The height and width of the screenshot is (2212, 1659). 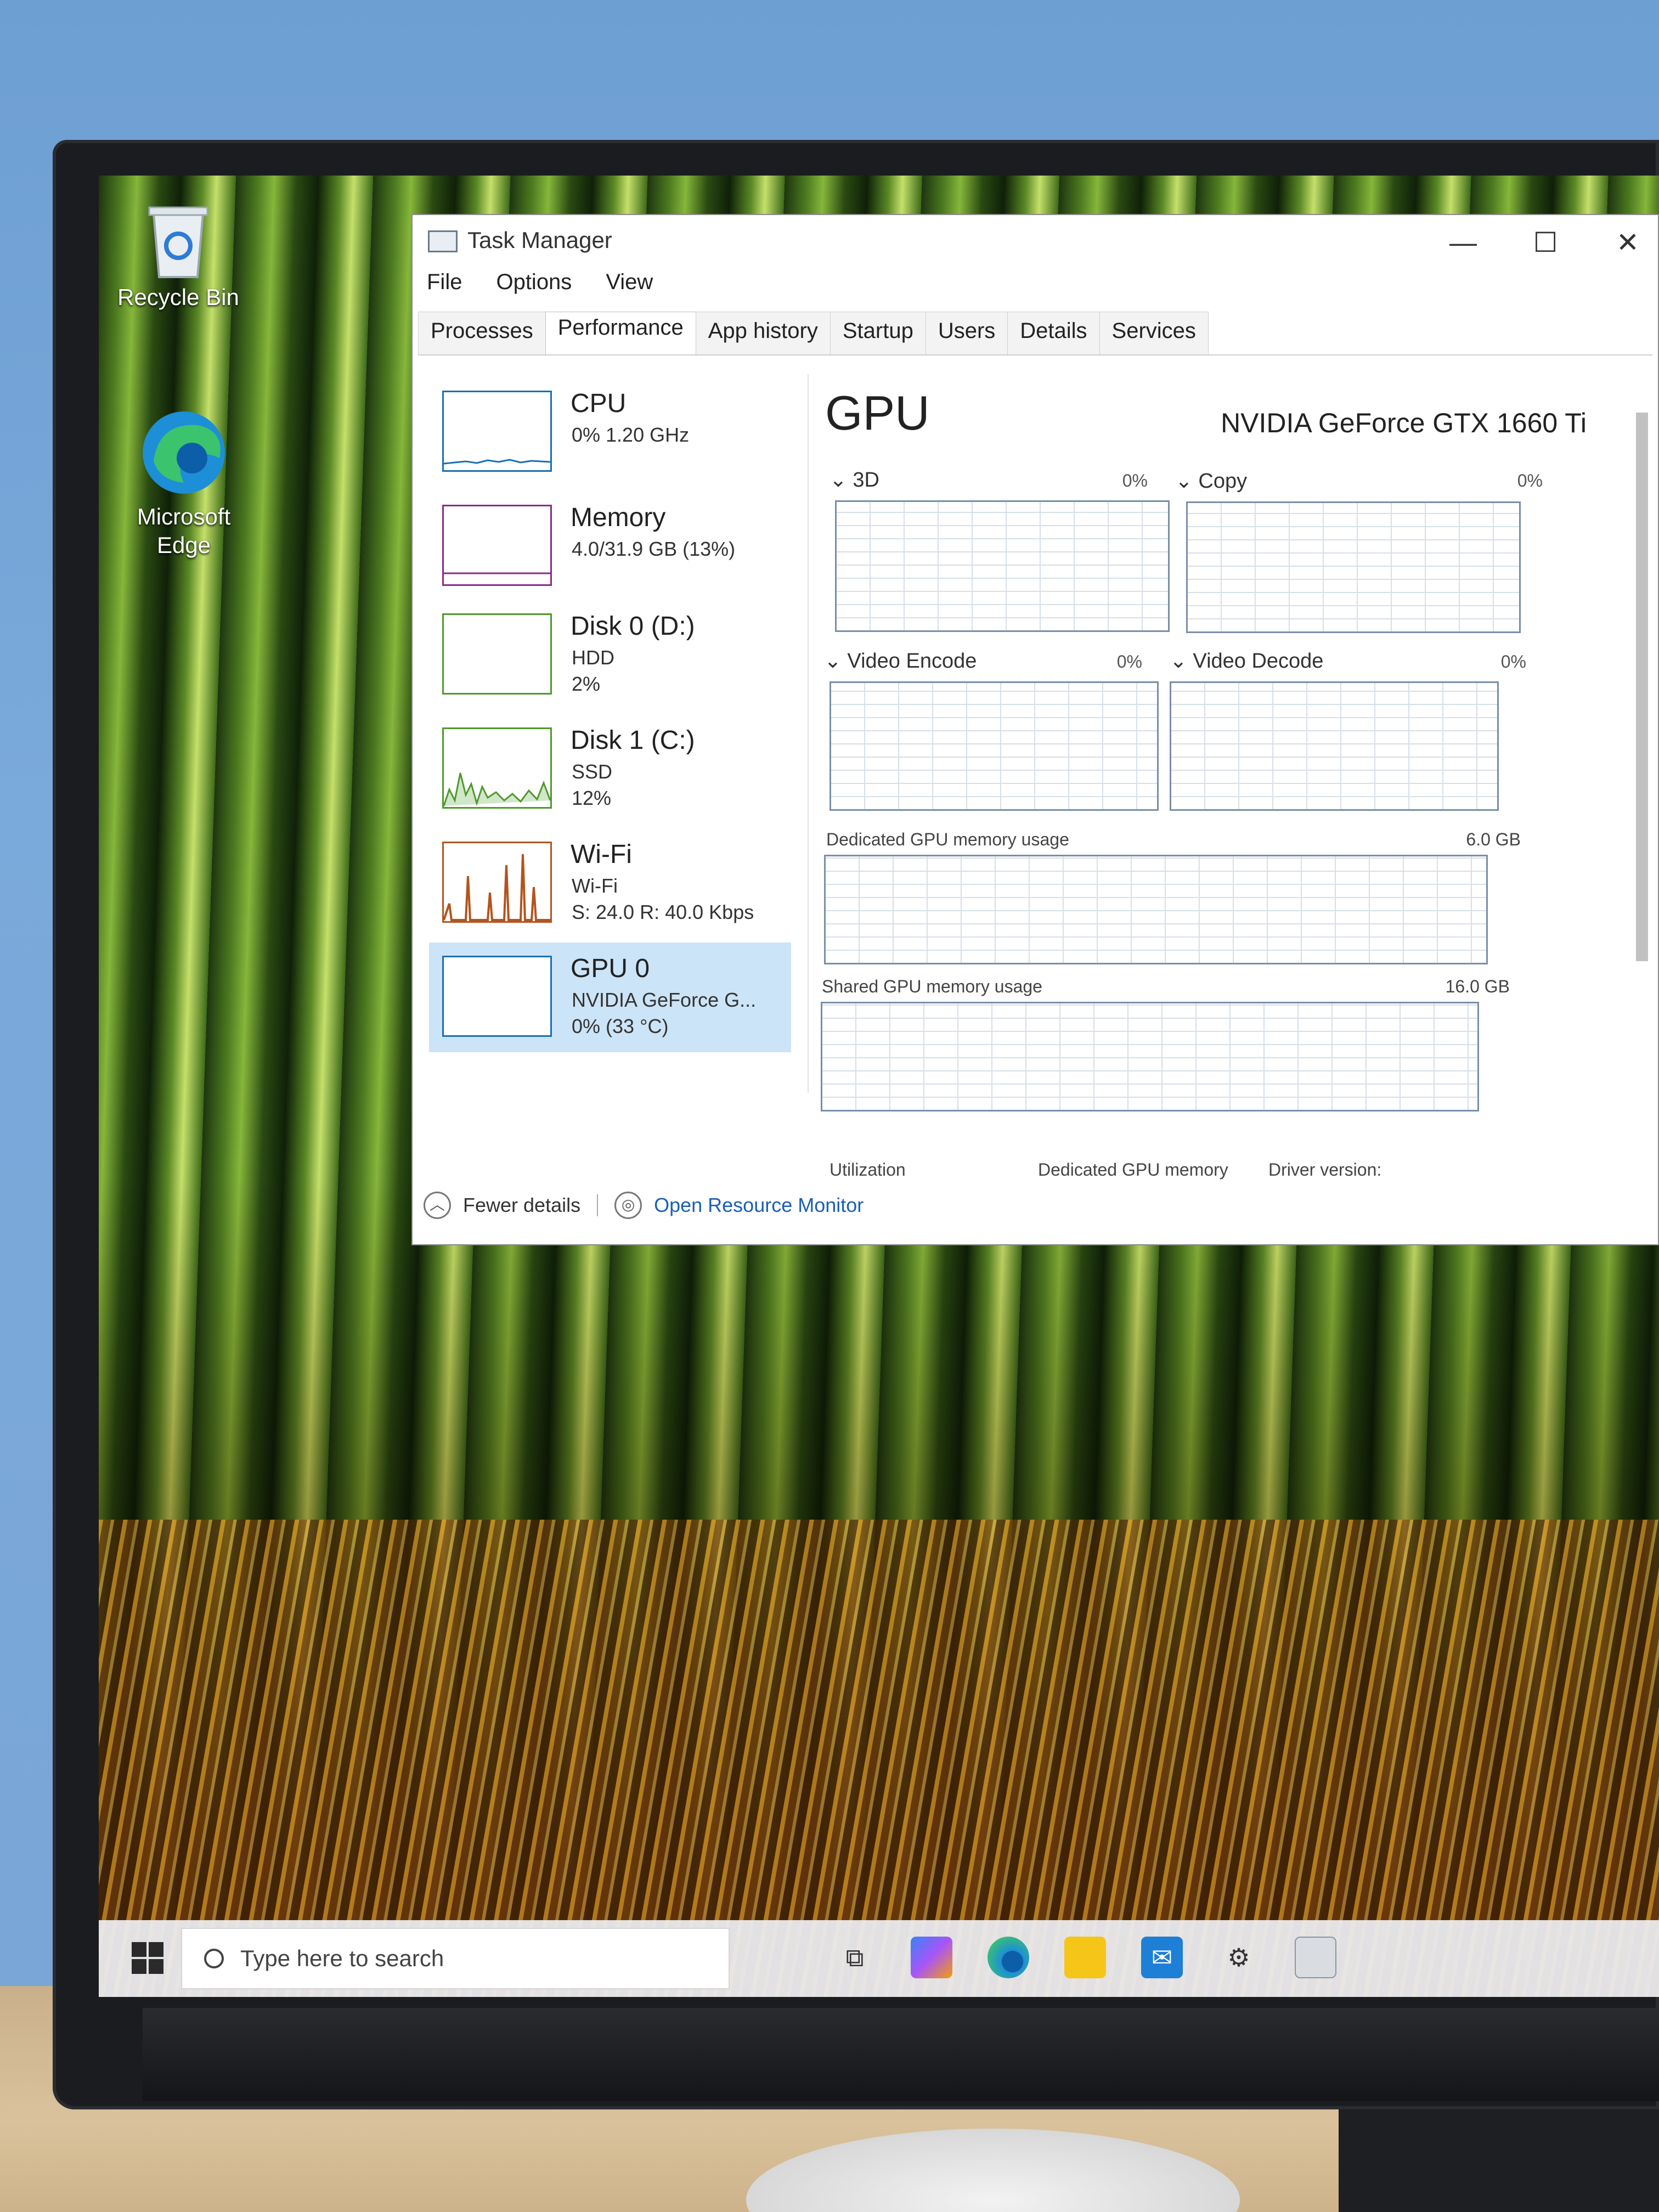 What do you see at coordinates (1259, 661) in the screenshot?
I see `engine-name: Video Decode` at bounding box center [1259, 661].